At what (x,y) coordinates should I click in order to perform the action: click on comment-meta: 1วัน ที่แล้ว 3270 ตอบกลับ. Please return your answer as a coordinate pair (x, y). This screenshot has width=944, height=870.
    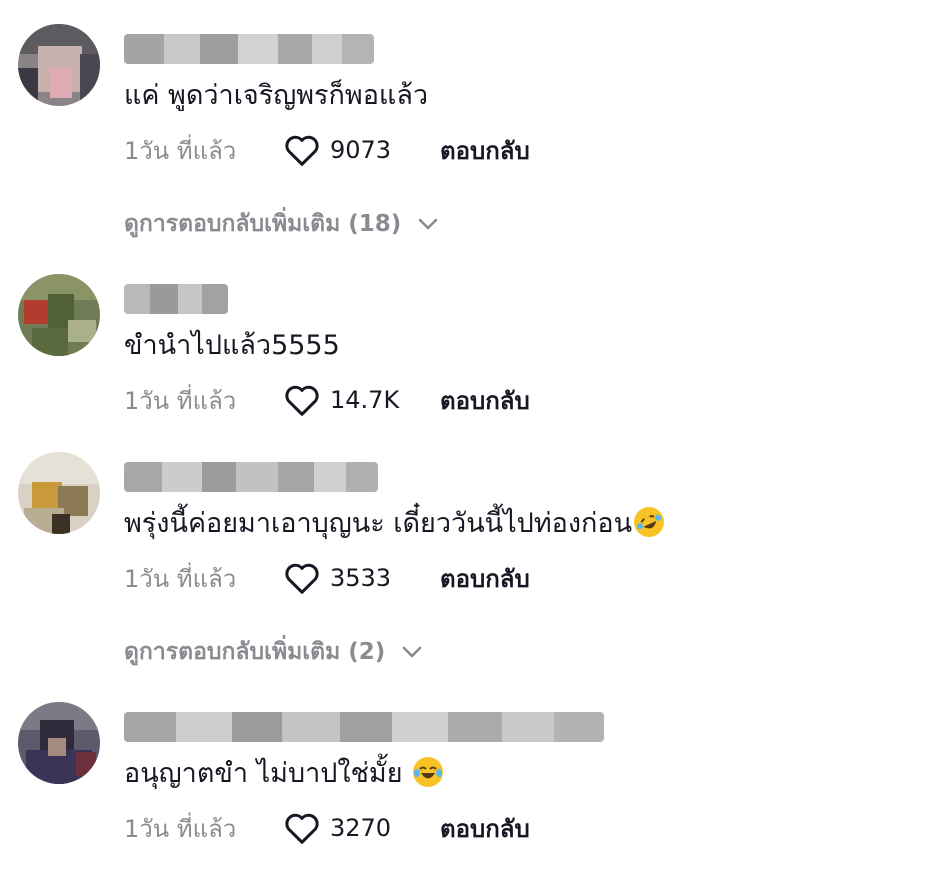
    Looking at the image, I should click on (327, 828).